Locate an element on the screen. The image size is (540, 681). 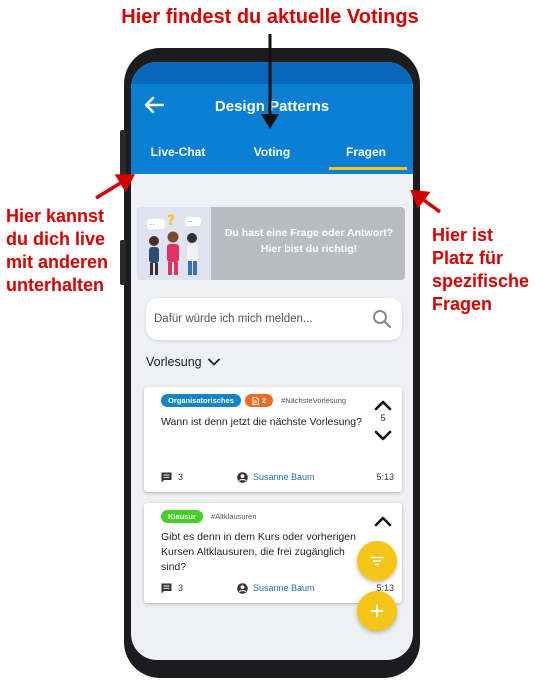
document-icon is located at coordinates (255, 400).